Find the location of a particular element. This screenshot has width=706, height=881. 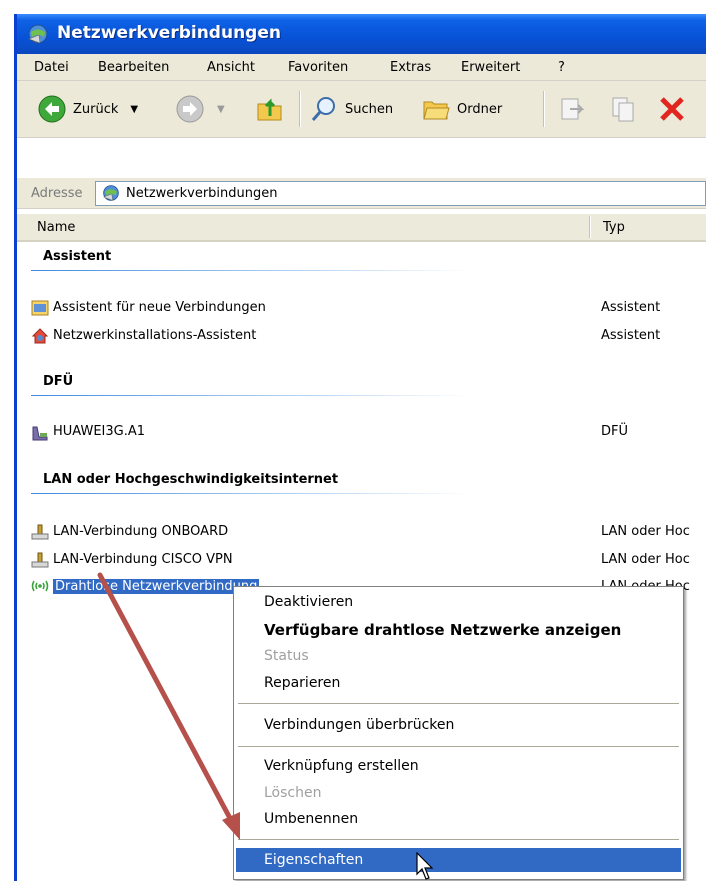

annotation-arrow is located at coordinates (168, 706).